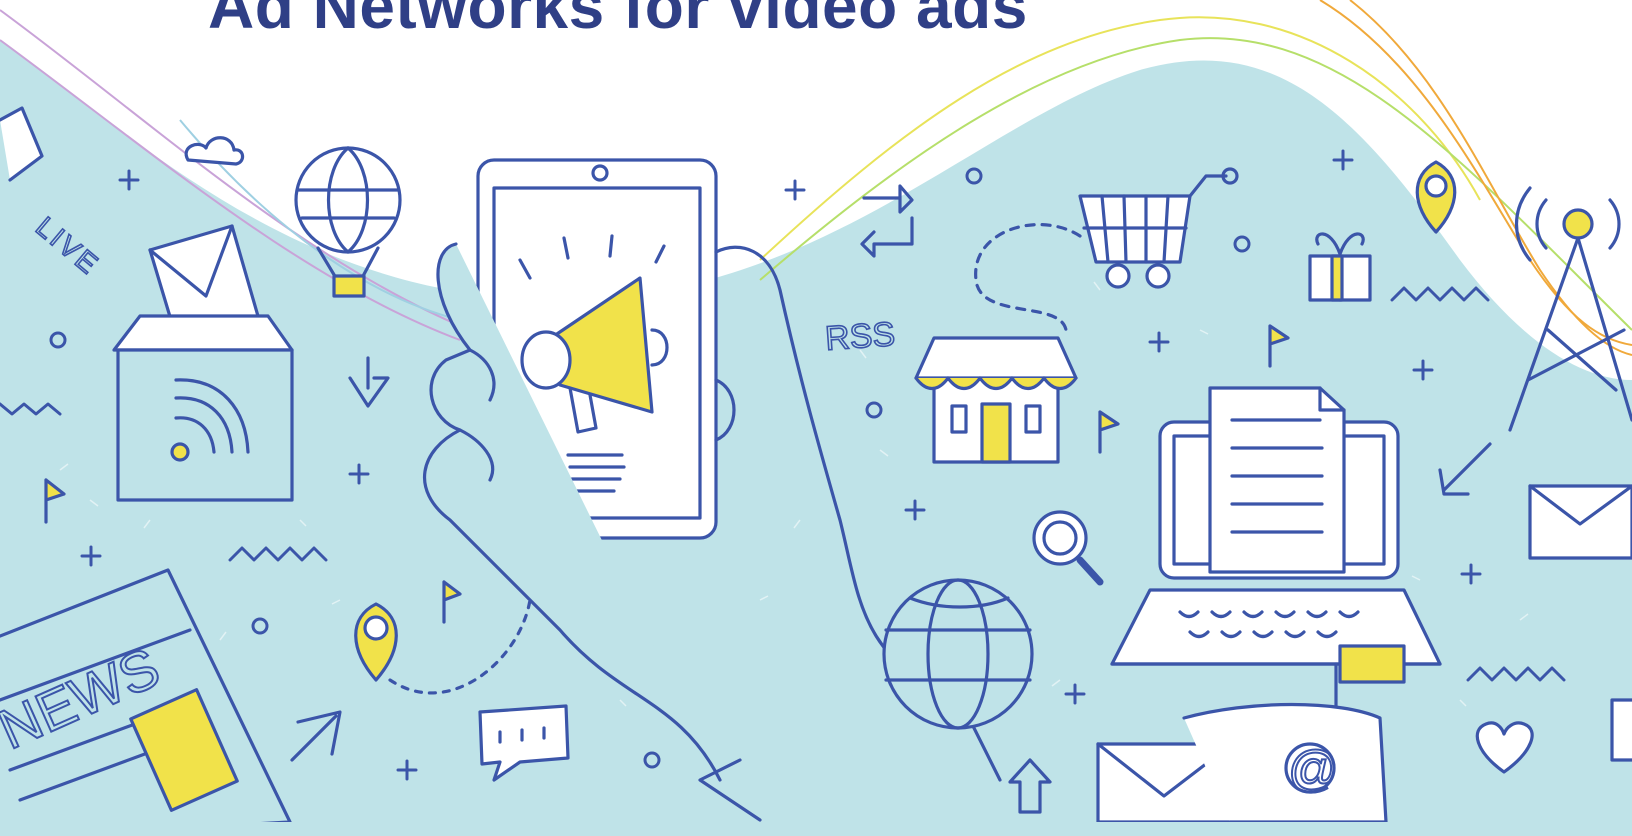 This screenshot has height=836, width=1632. What do you see at coordinates (860, 336) in the screenshot?
I see `rss-label: RSS` at bounding box center [860, 336].